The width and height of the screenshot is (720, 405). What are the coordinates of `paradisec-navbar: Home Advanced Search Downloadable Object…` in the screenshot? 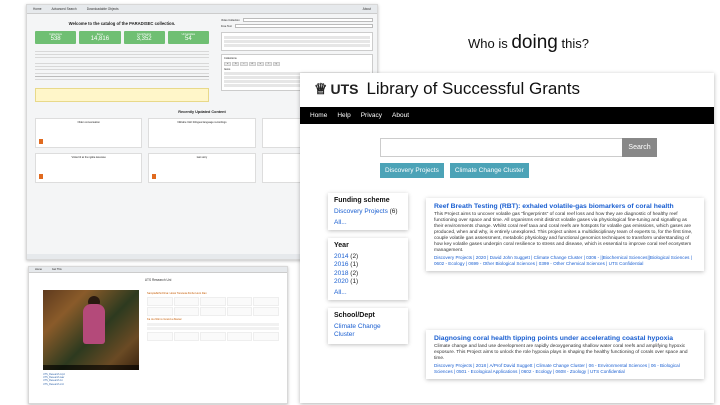 It's located at (202, 9).